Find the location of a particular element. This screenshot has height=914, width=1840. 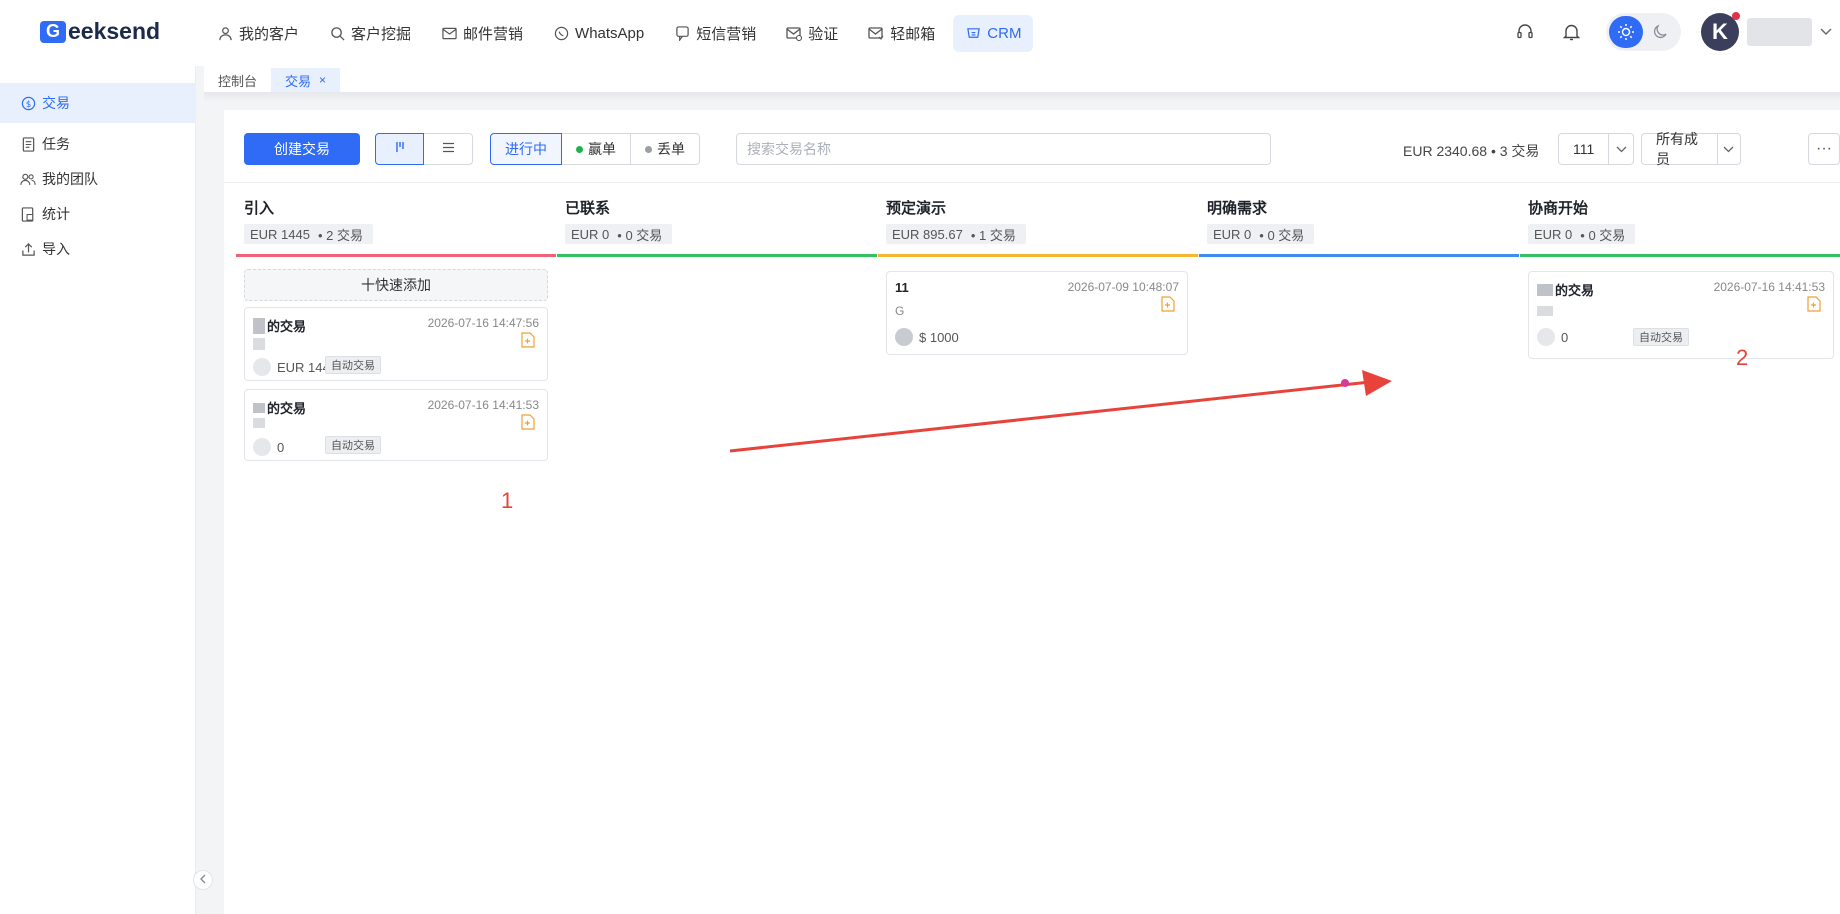

annotation-arrowhead is located at coordinates (1377, 383).